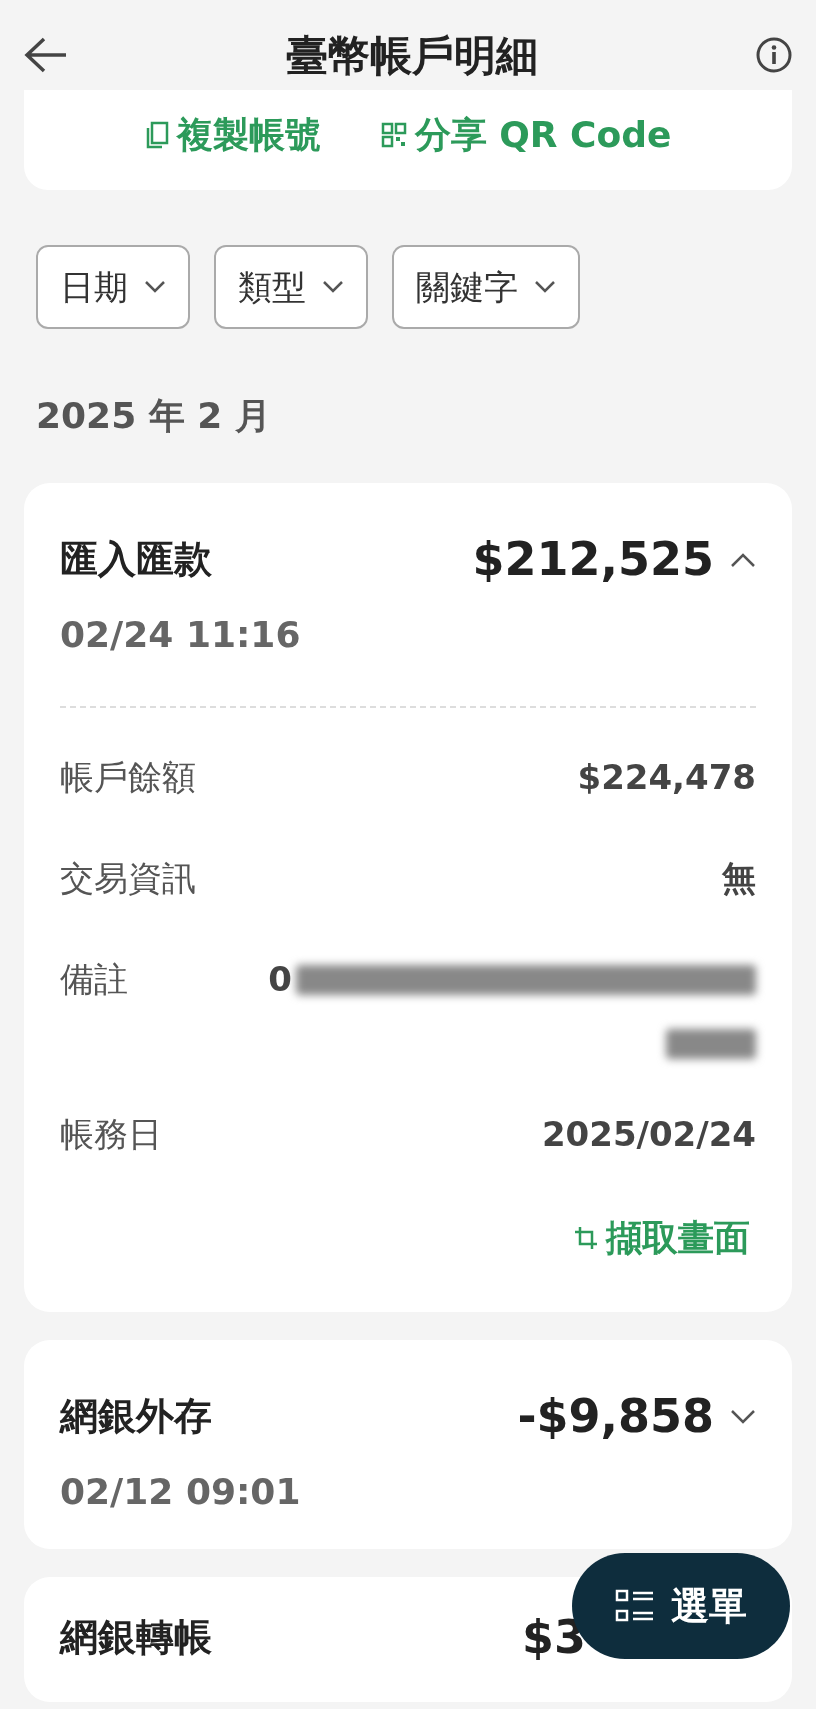 This screenshot has width=816, height=1709. Describe the element at coordinates (412, 55) in the screenshot. I see `page-title: 臺幣帳戶明細` at that location.